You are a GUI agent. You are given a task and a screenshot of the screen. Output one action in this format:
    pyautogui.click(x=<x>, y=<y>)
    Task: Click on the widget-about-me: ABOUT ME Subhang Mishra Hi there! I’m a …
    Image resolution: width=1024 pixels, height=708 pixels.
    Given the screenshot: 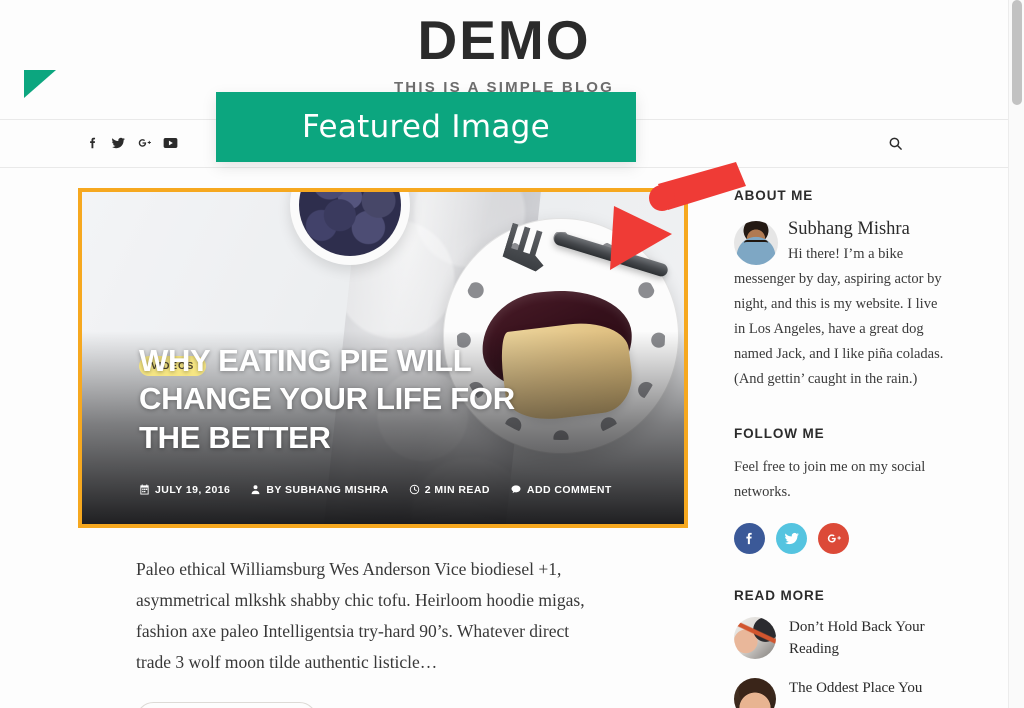 What is the action you would take?
    pyautogui.click(x=839, y=290)
    